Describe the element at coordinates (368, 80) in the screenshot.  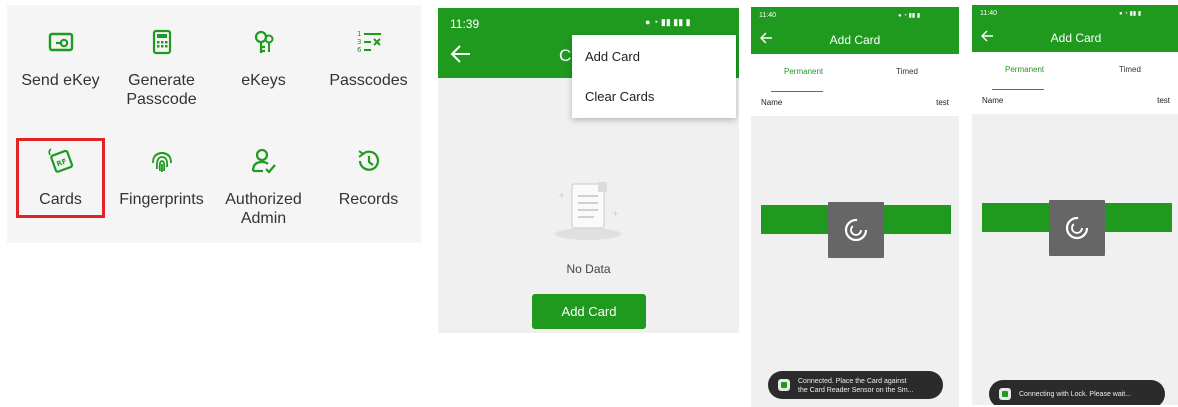
I see `passcodes-label: Passcodes` at that location.